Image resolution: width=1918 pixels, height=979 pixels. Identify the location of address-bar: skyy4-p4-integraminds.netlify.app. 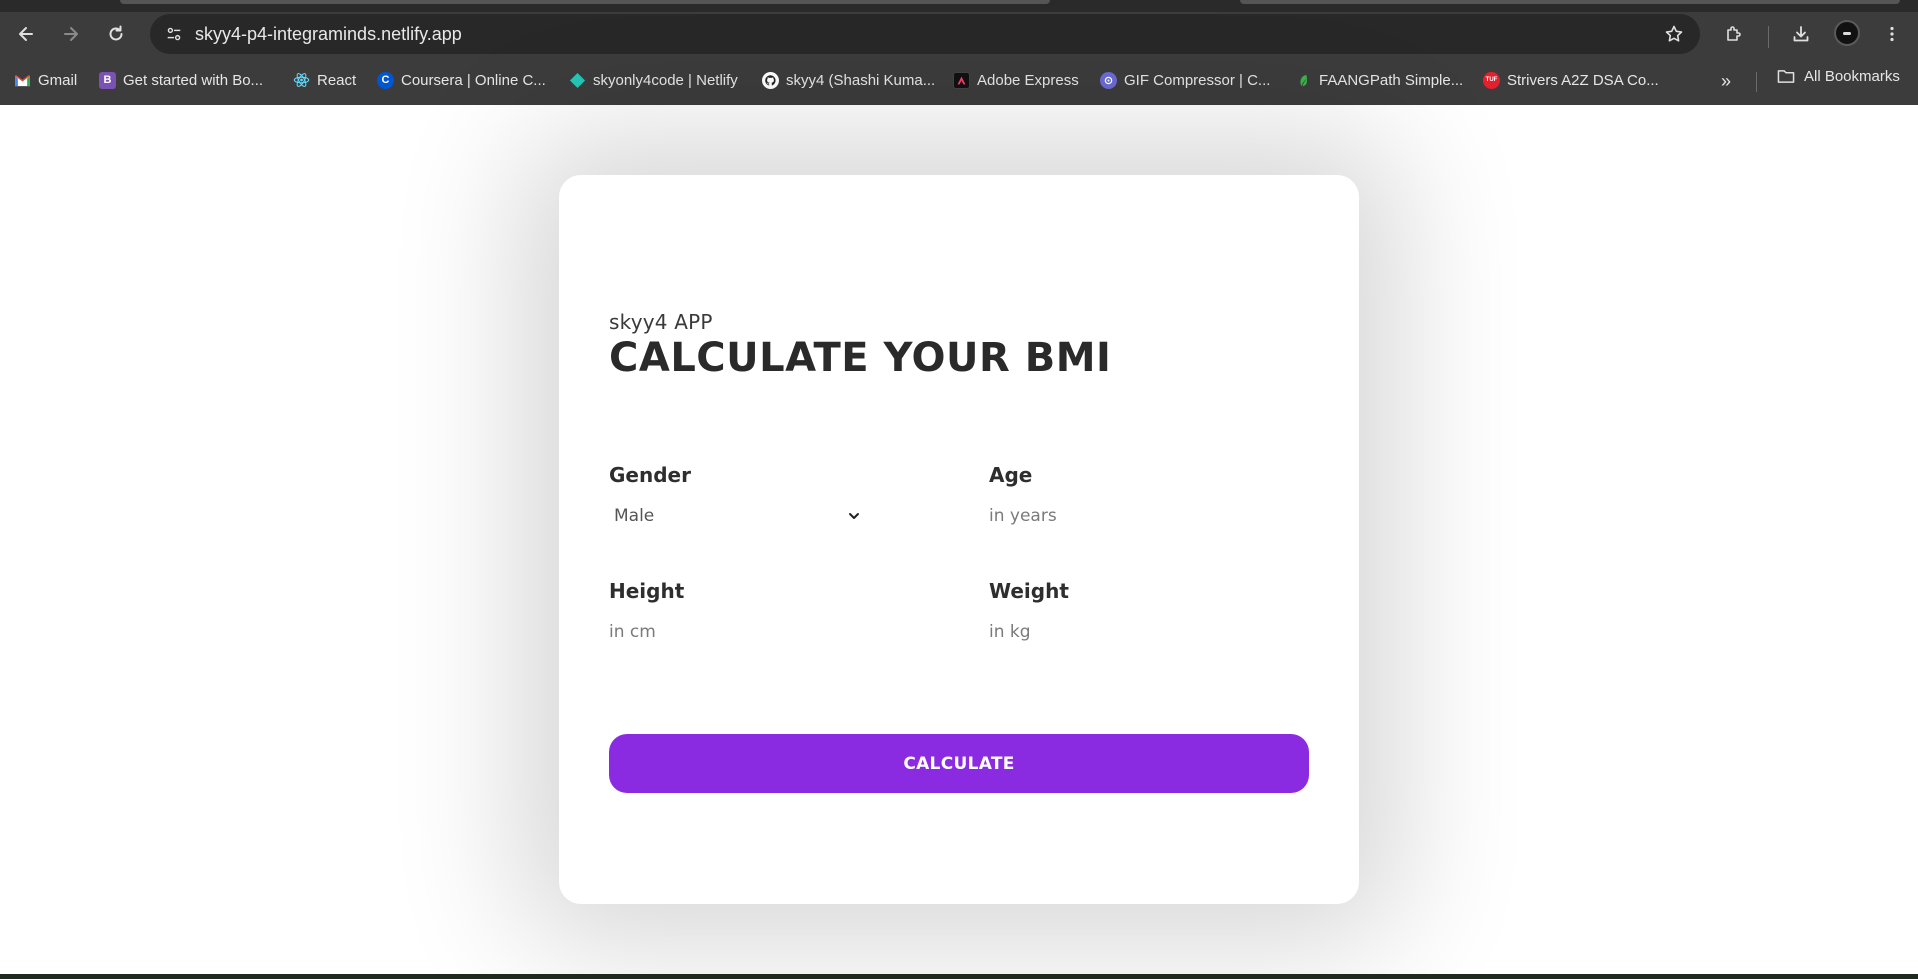
(925, 34).